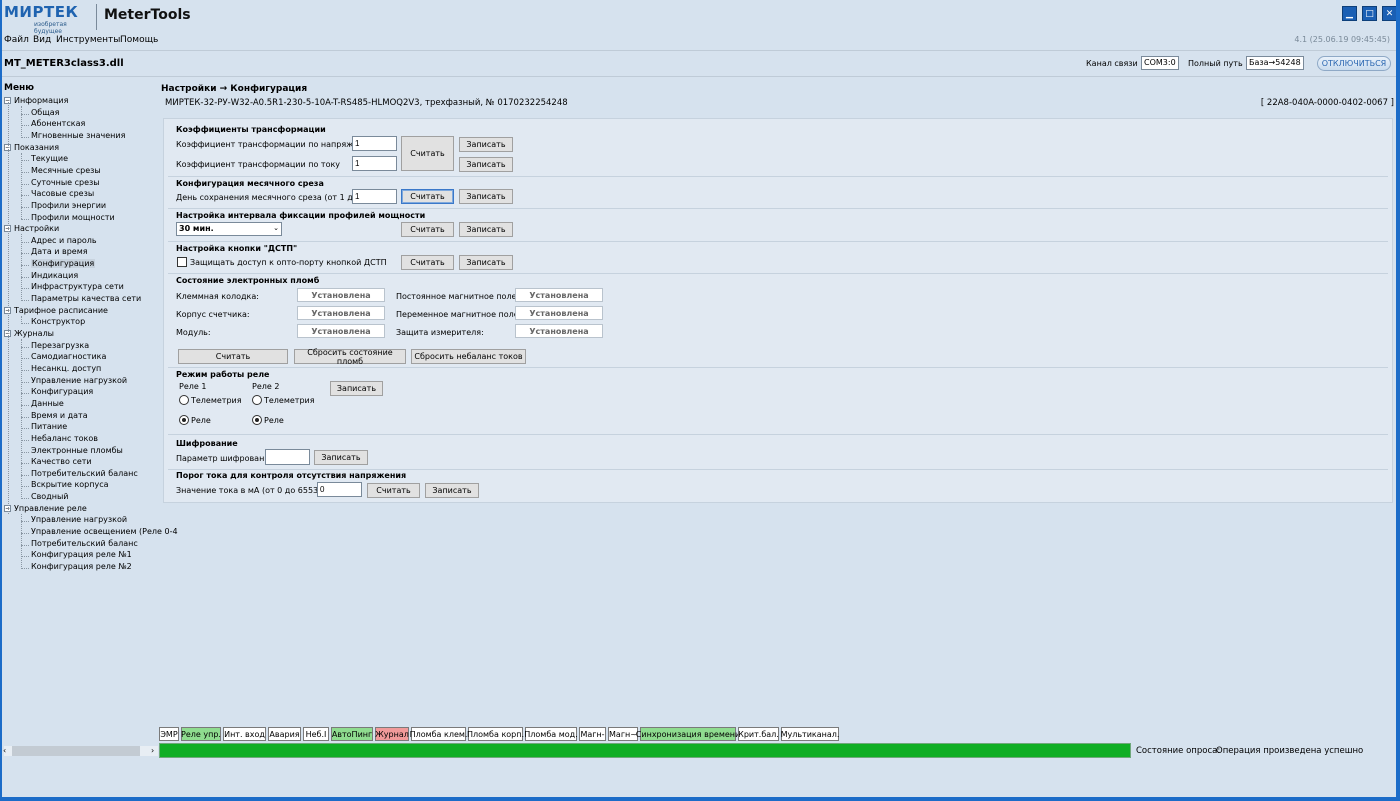 The width and height of the screenshot is (1400, 801). I want to click on menu-view: Вид, so click(42, 40).